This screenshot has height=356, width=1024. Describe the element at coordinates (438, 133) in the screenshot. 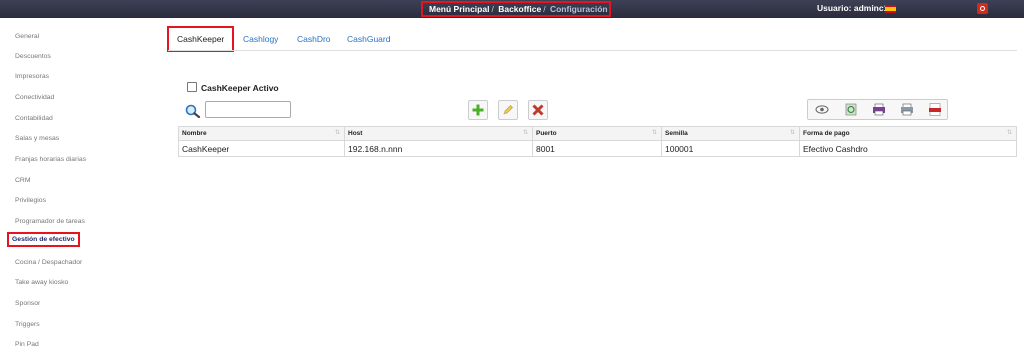

I see `column-header-host: Host ⇅` at that location.